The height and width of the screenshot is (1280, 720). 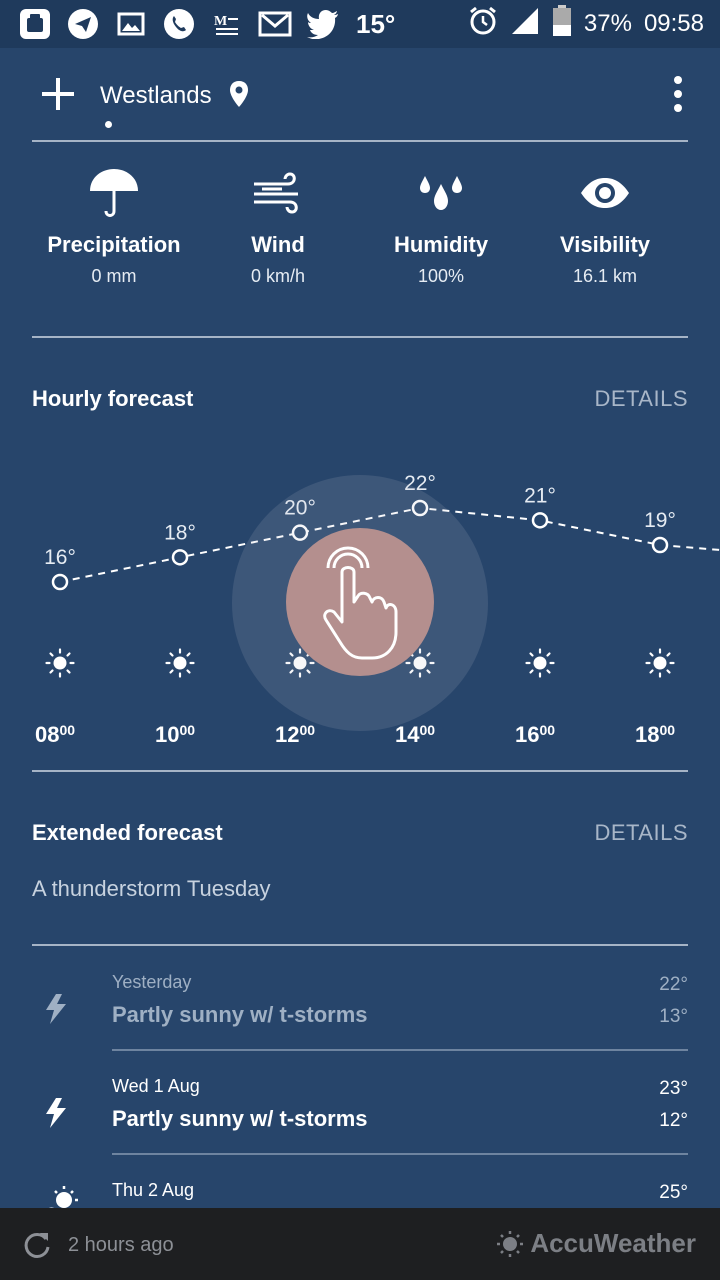 What do you see at coordinates (278, 193) in the screenshot?
I see `wind-icon` at bounding box center [278, 193].